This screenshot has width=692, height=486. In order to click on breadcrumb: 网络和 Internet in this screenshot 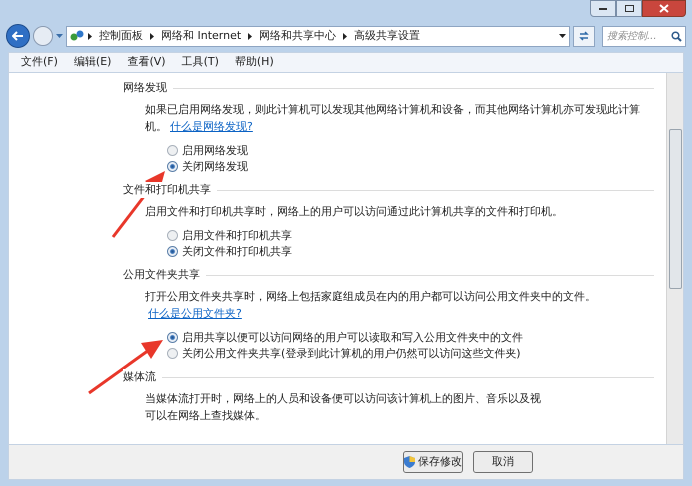, I will do `click(201, 36)`.